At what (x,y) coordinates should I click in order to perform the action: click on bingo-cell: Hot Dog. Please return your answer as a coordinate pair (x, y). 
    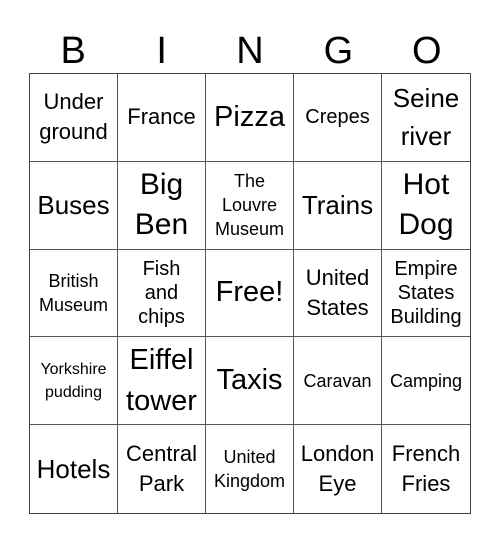
    Looking at the image, I should click on (426, 206).